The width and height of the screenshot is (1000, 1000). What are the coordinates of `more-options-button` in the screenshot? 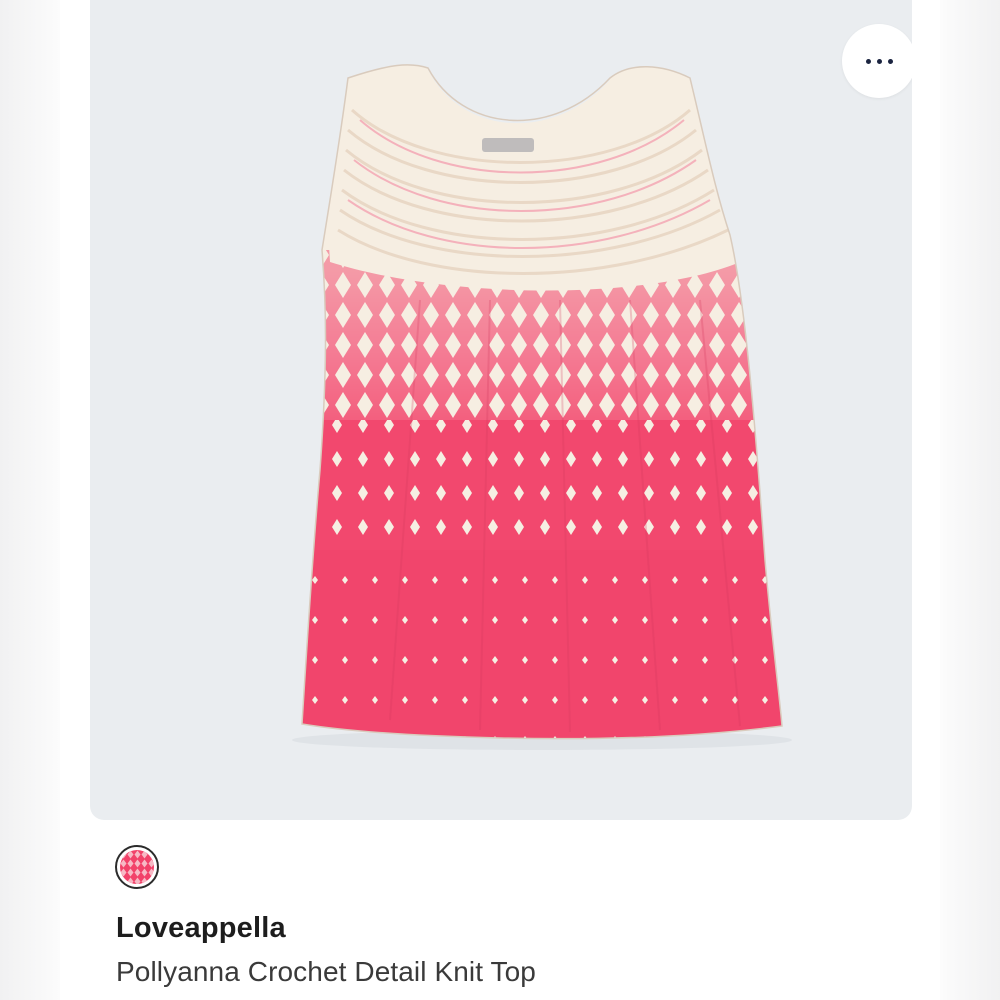 It's located at (877, 61).